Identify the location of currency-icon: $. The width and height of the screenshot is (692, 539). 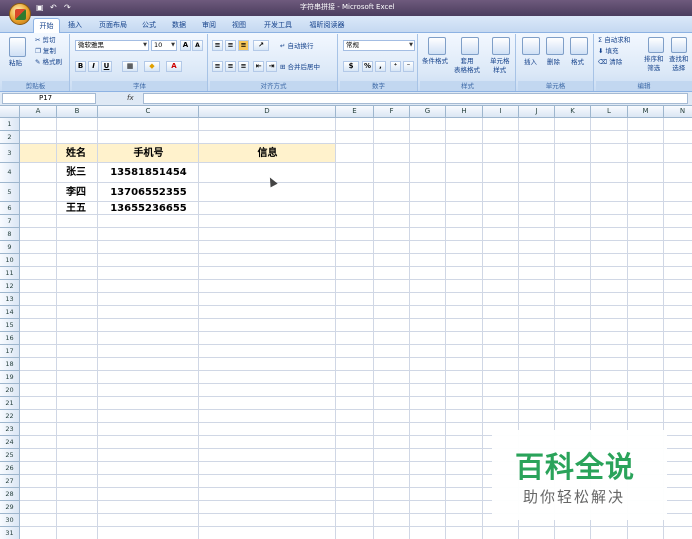
(351, 66).